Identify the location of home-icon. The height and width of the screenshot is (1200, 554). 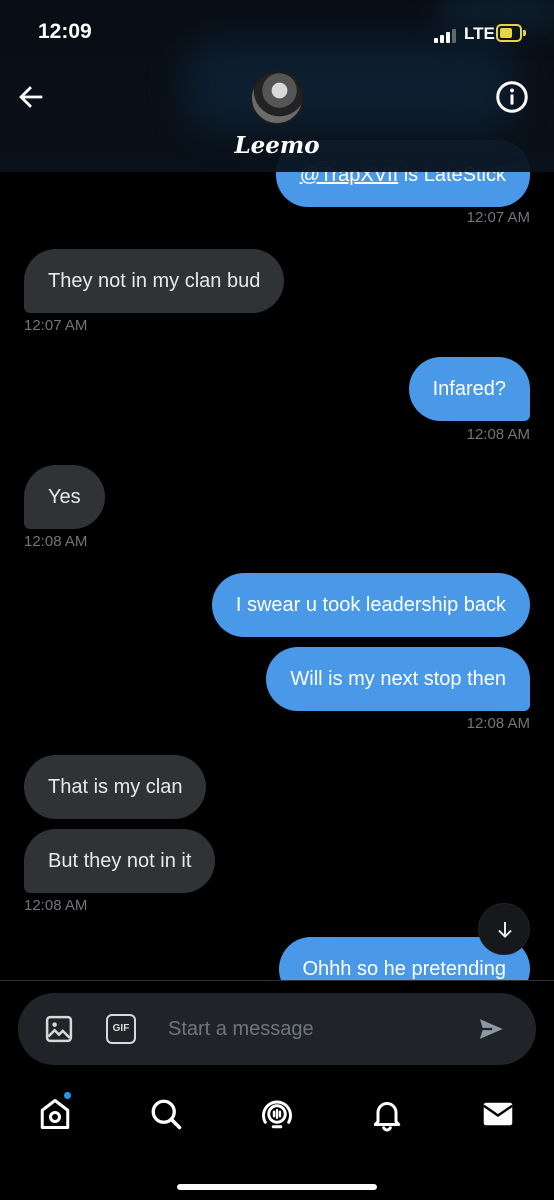
(55, 1114).